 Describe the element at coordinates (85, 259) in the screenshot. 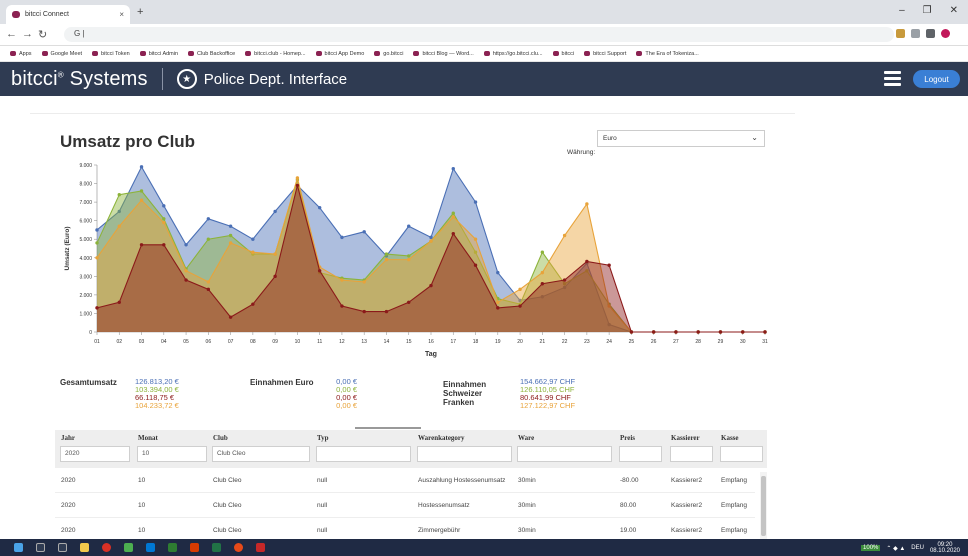

I see `y-tick-label: 4.000` at that location.